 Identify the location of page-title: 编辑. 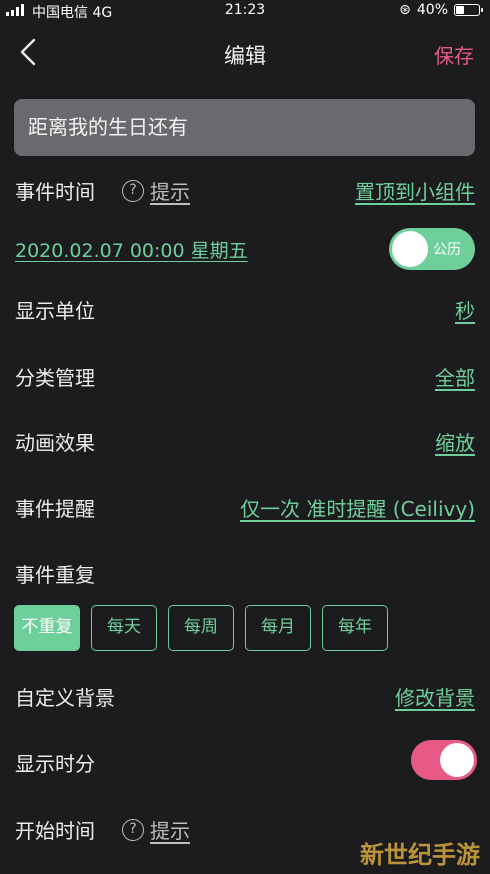
(245, 56).